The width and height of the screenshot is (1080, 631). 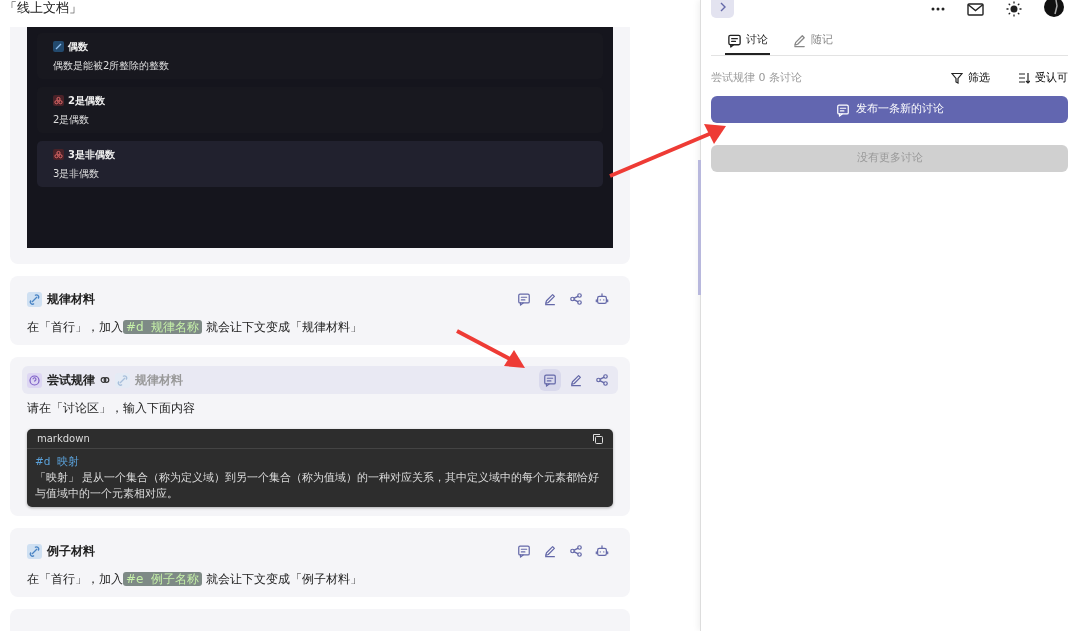 What do you see at coordinates (1043, 77) in the screenshot?
I see `sort-button: 受认可` at bounding box center [1043, 77].